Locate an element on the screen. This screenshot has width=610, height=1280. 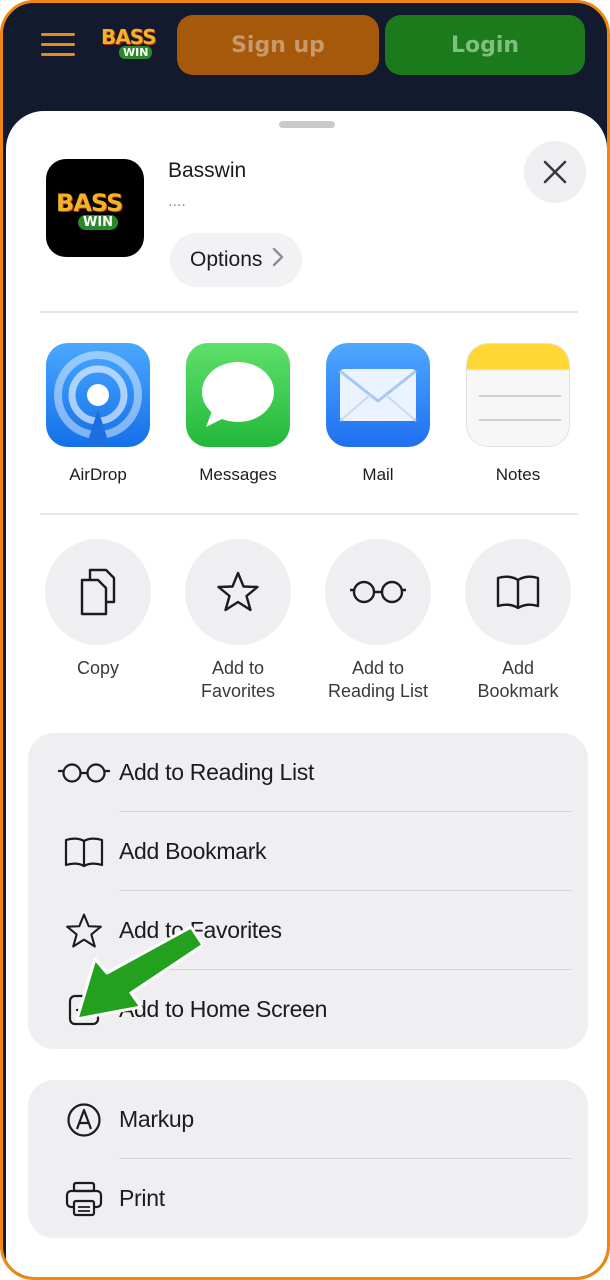
action-label: Copy is located at coordinates (98, 668).